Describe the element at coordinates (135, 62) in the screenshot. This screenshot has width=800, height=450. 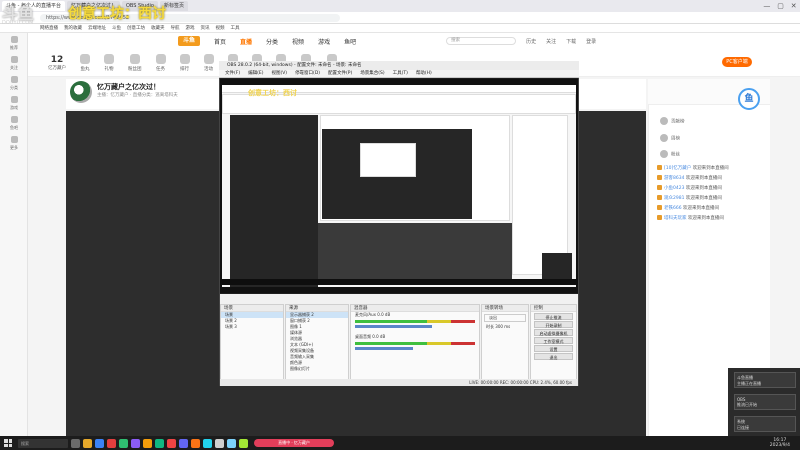
I see `toolbar-item: 粉丝团` at that location.